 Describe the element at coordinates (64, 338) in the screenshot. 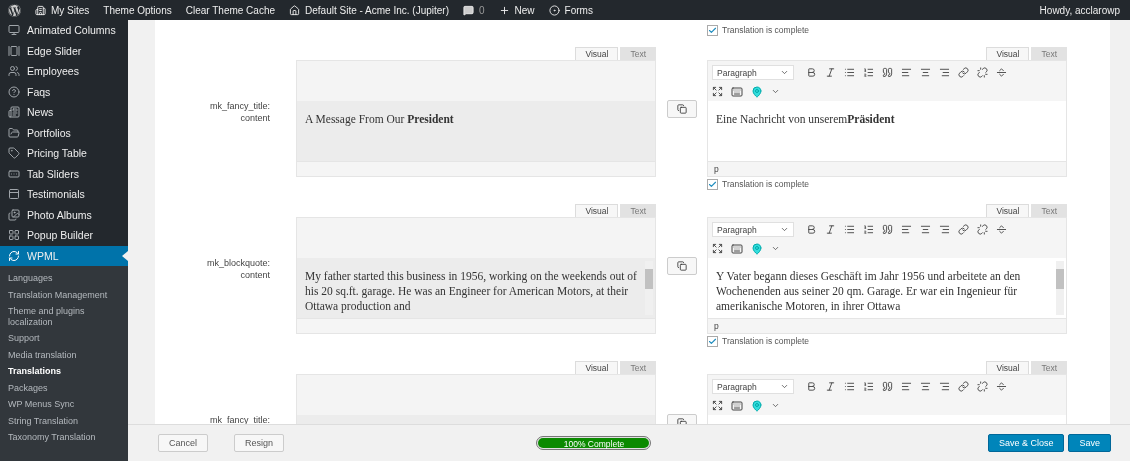

I see `submenu-item: Support` at that location.